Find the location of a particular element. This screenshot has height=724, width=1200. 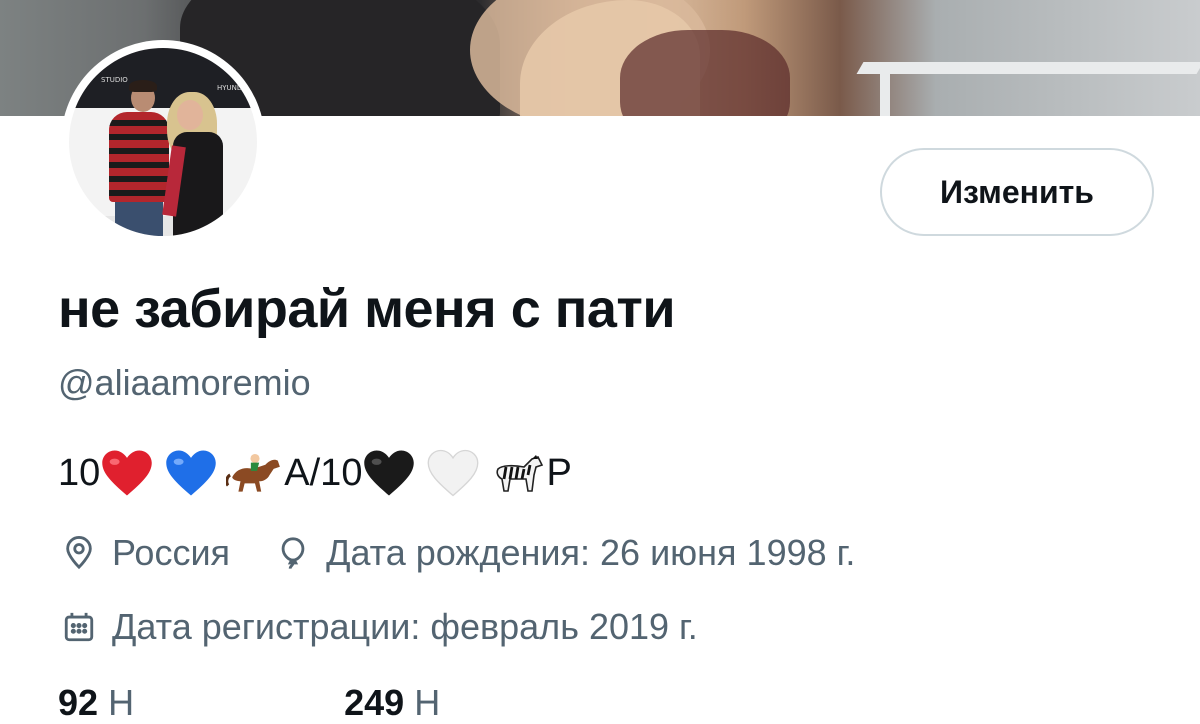

following-link: 92 Н is located at coordinates (96, 702).